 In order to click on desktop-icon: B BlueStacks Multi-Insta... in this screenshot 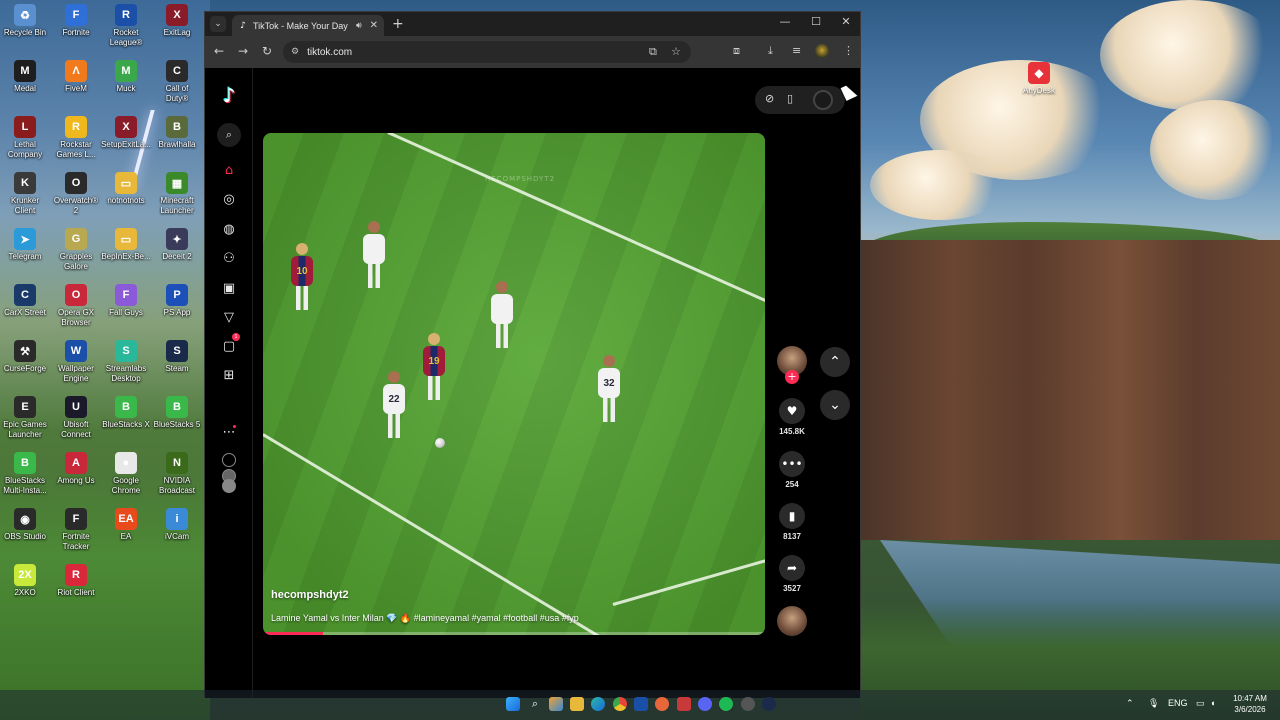, I will do `click(25, 474)`.